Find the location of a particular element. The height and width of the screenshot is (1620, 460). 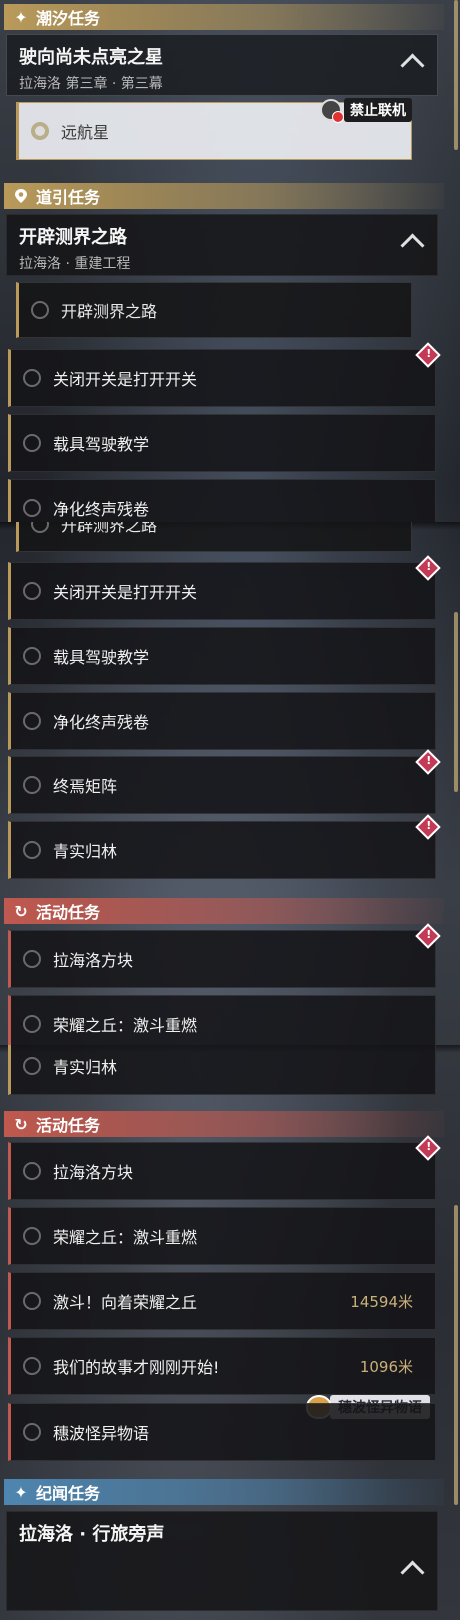

distance-label: 1096米 is located at coordinates (386, 1366).